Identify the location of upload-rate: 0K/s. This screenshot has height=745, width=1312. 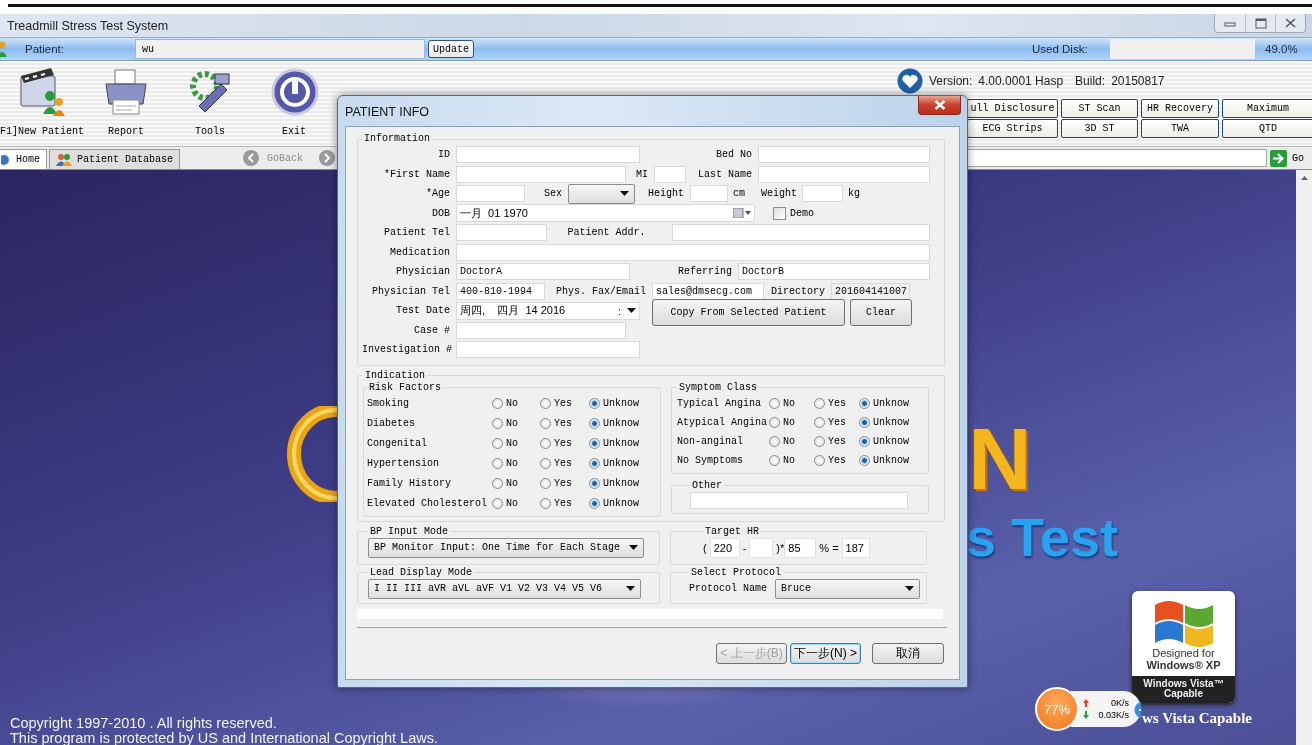
(1119, 703).